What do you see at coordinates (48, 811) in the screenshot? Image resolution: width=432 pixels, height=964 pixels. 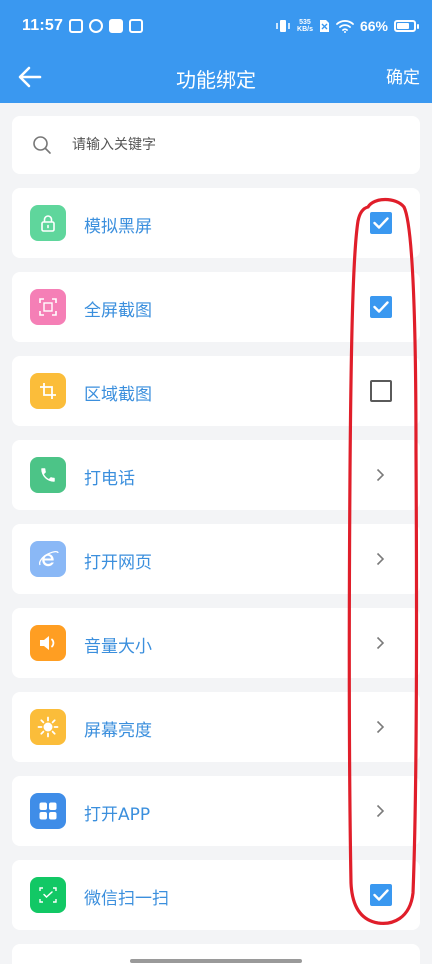 I see `apps-icon` at bounding box center [48, 811].